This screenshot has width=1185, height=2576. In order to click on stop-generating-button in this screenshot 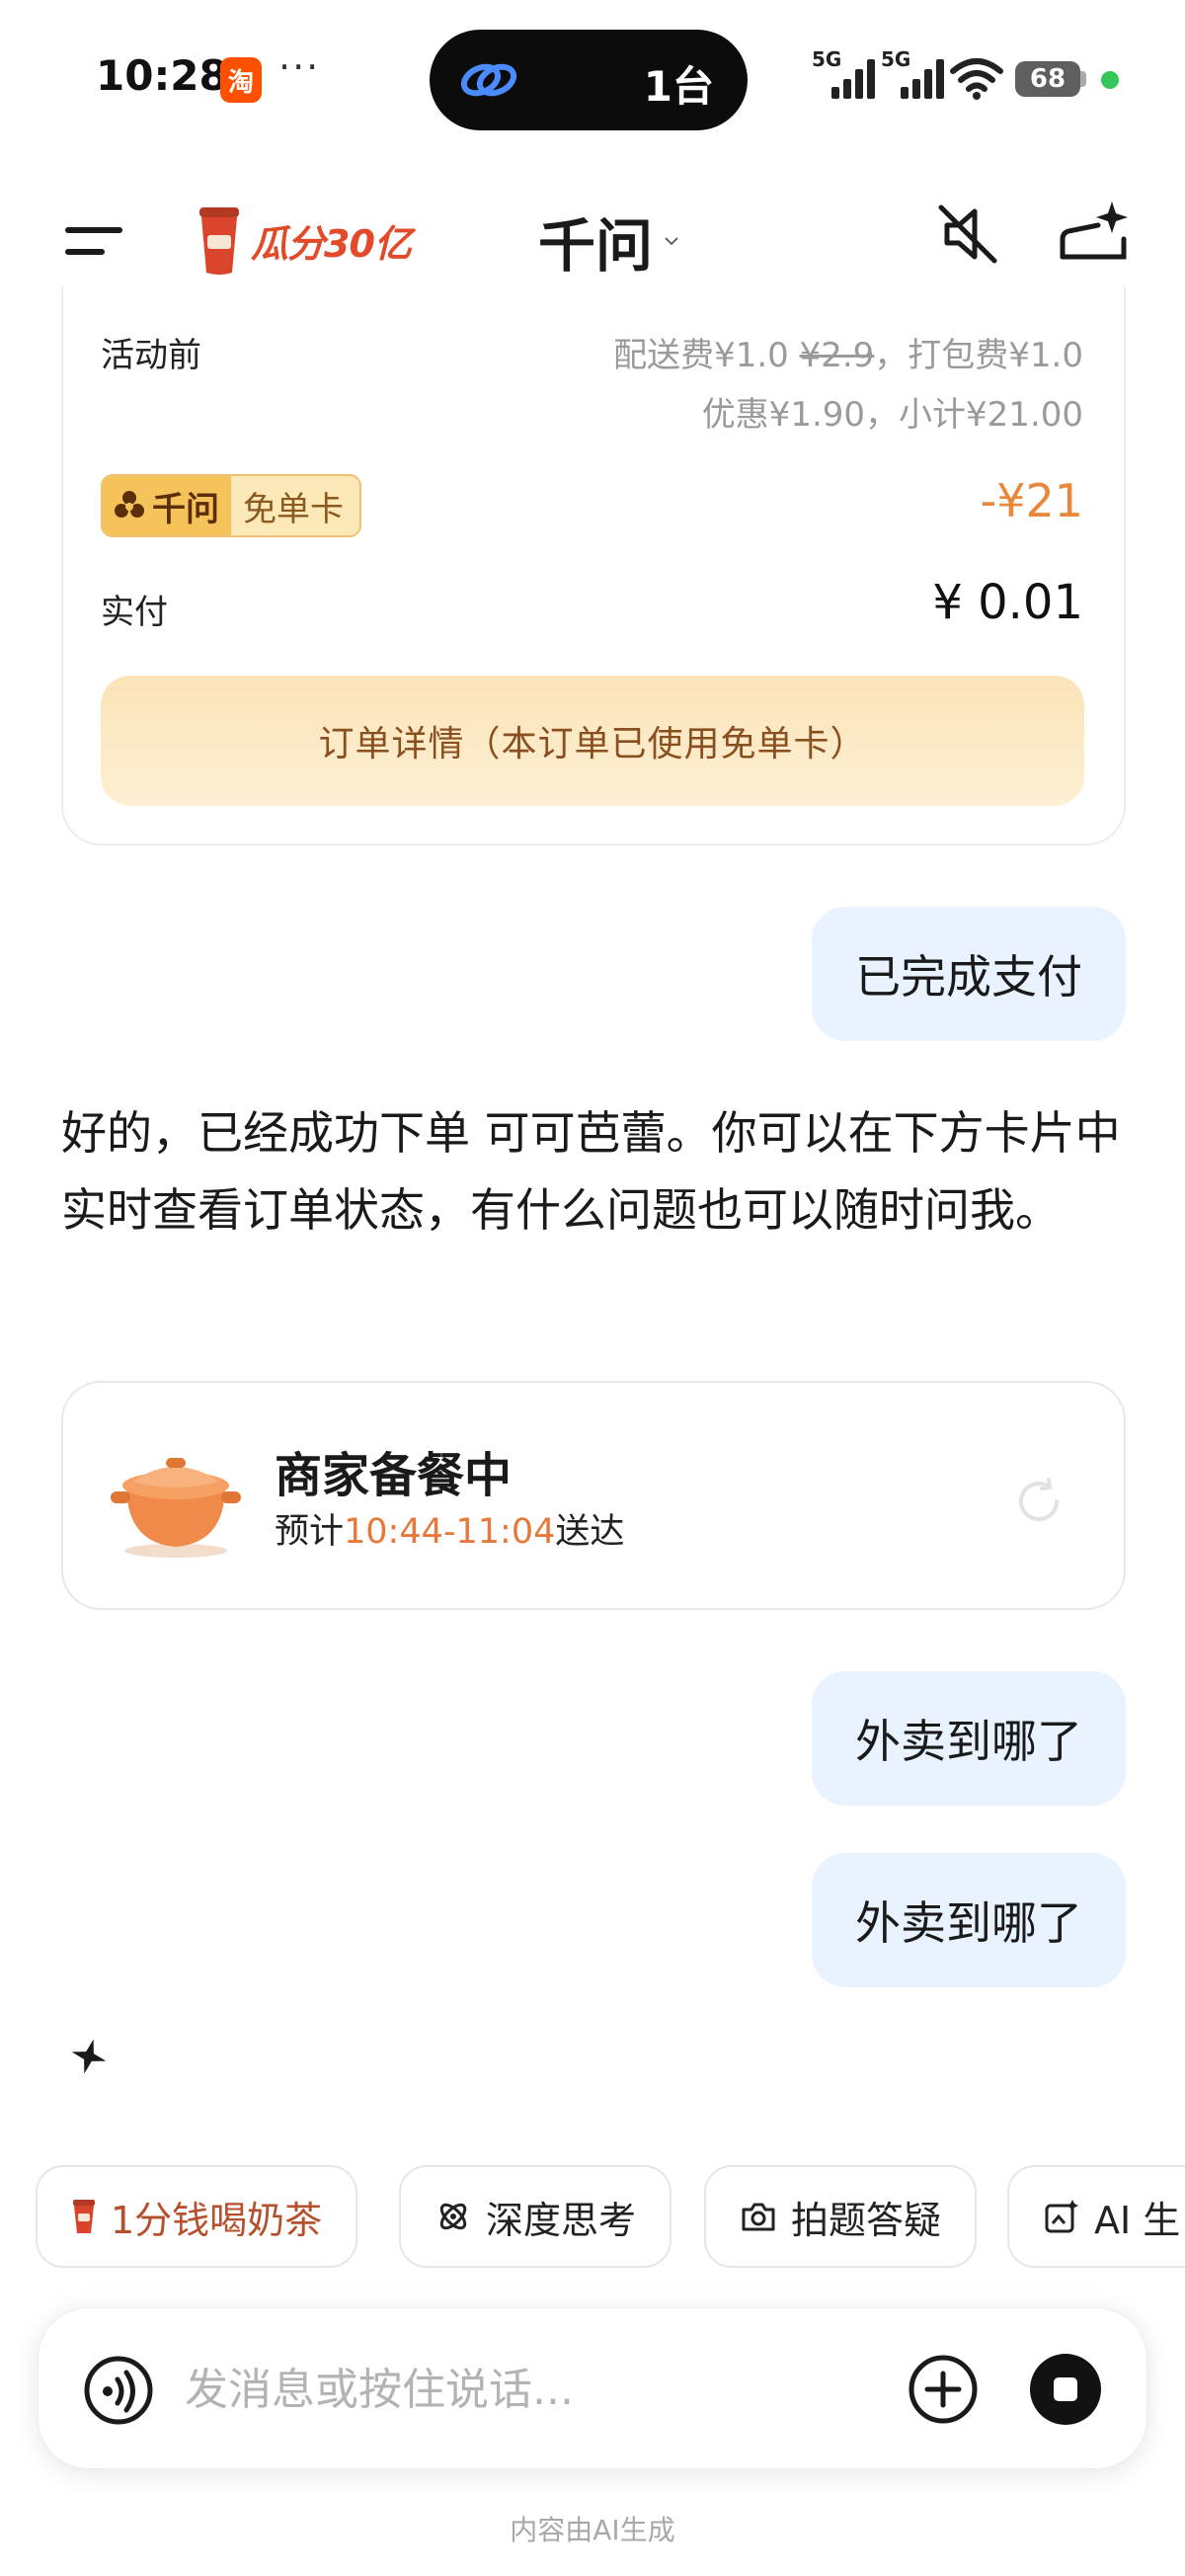, I will do `click(1065, 2389)`.